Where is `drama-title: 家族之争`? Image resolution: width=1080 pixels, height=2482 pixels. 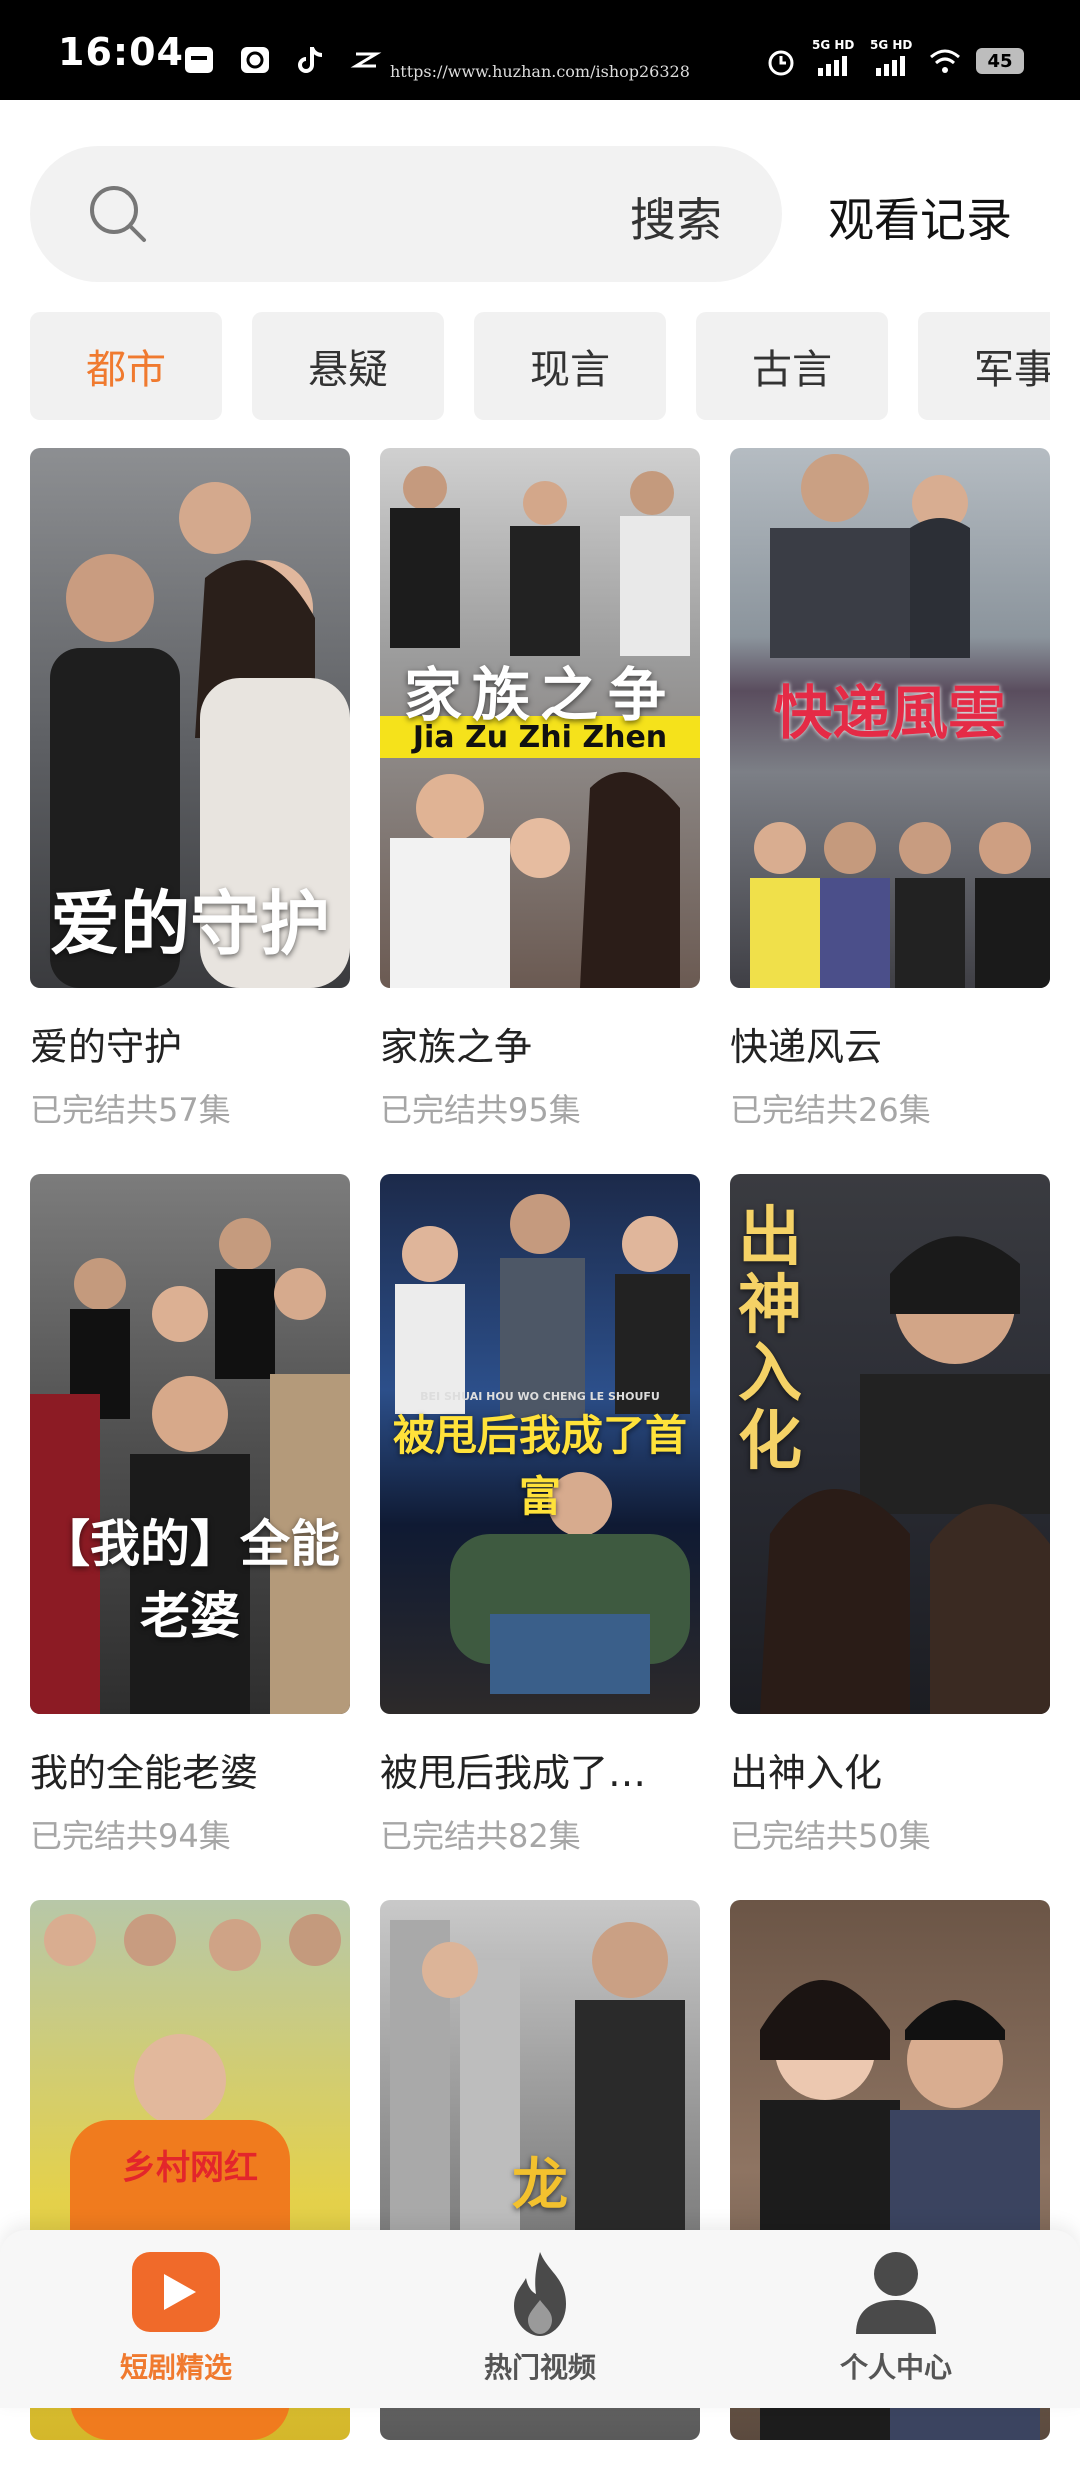
drama-title: 家族之争 is located at coordinates (456, 1047).